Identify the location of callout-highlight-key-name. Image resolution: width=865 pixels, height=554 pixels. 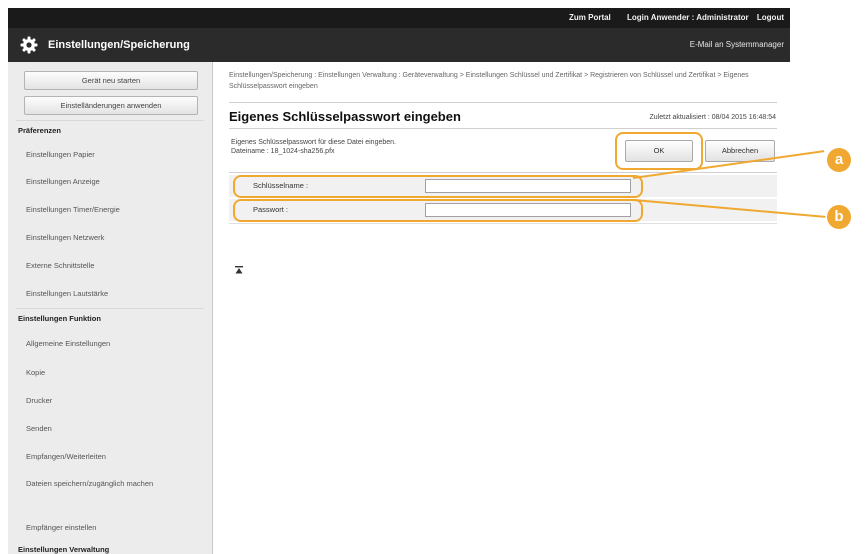
(438, 186).